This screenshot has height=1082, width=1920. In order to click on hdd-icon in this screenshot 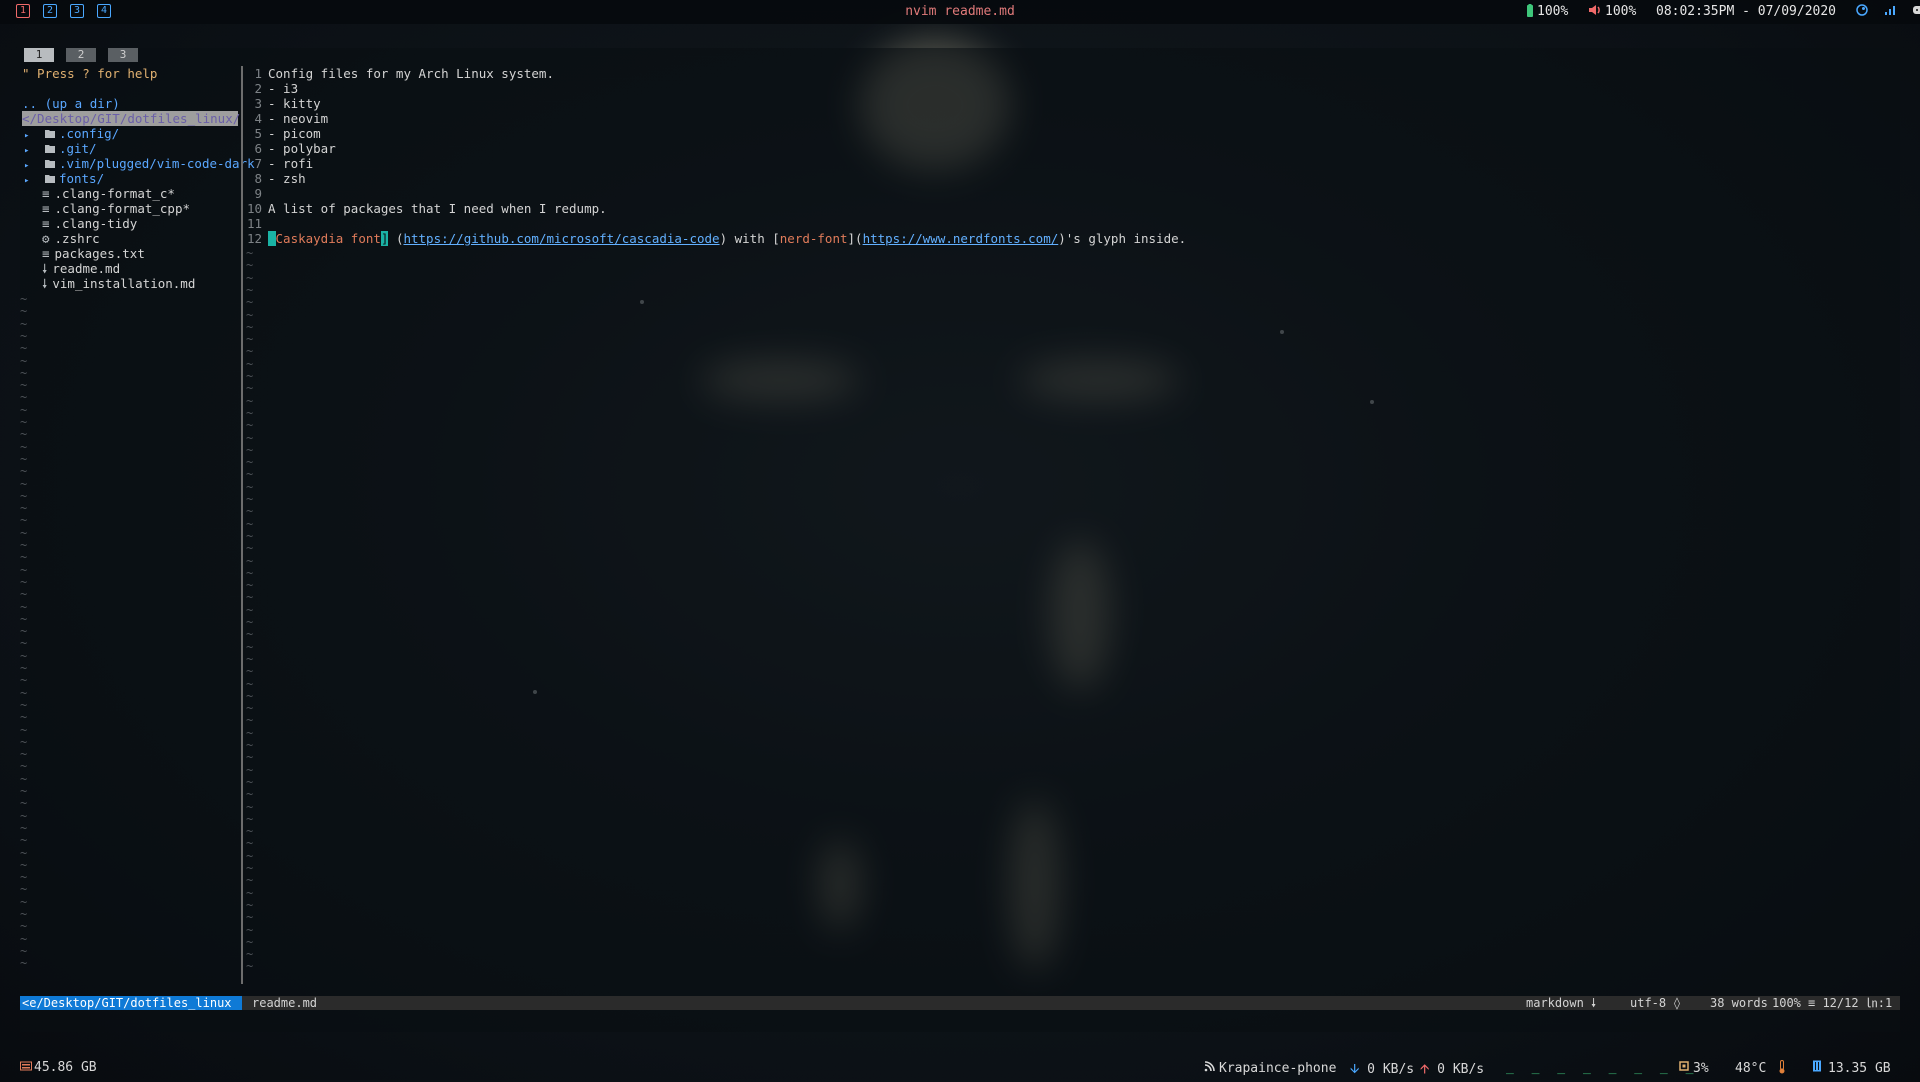, I will do `click(26, 1066)`.